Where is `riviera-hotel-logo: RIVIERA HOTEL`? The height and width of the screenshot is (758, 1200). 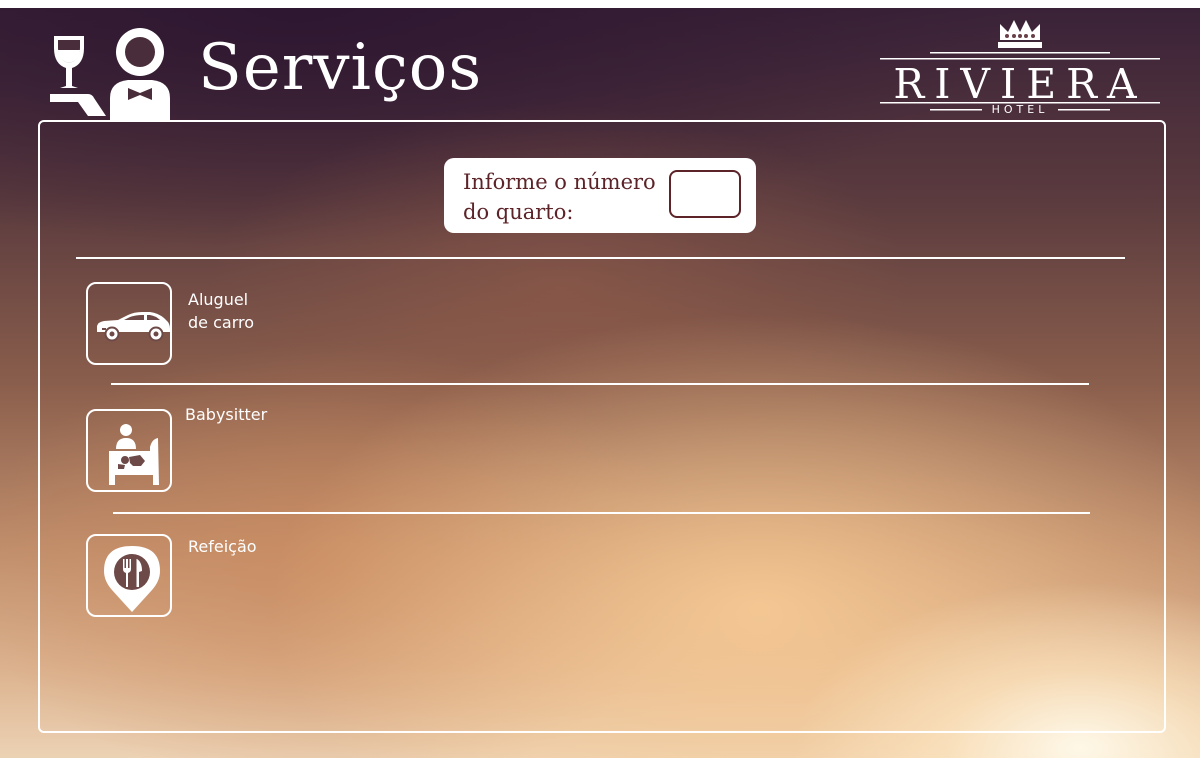
riviera-hotel-logo: RIVIERA HOTEL is located at coordinates (1020, 67).